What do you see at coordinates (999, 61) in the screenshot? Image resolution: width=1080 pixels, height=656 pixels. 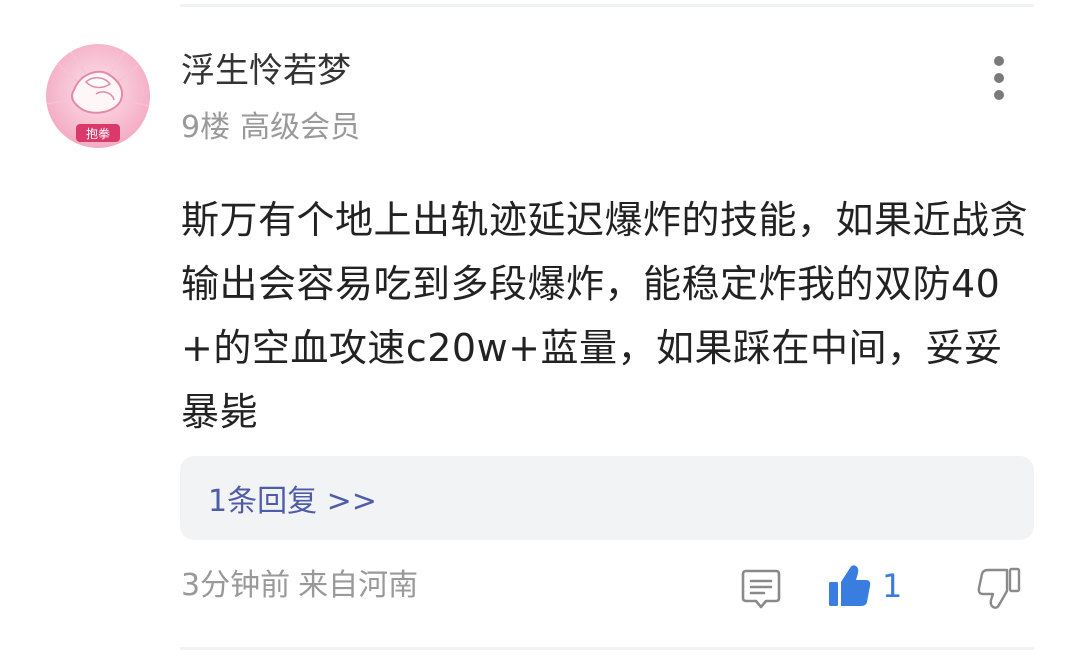 I see `more-vertical-icon` at bounding box center [999, 61].